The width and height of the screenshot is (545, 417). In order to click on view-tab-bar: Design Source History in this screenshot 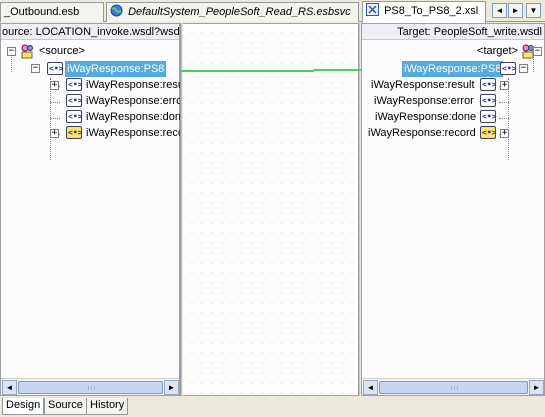, I will do `click(272, 407)`.